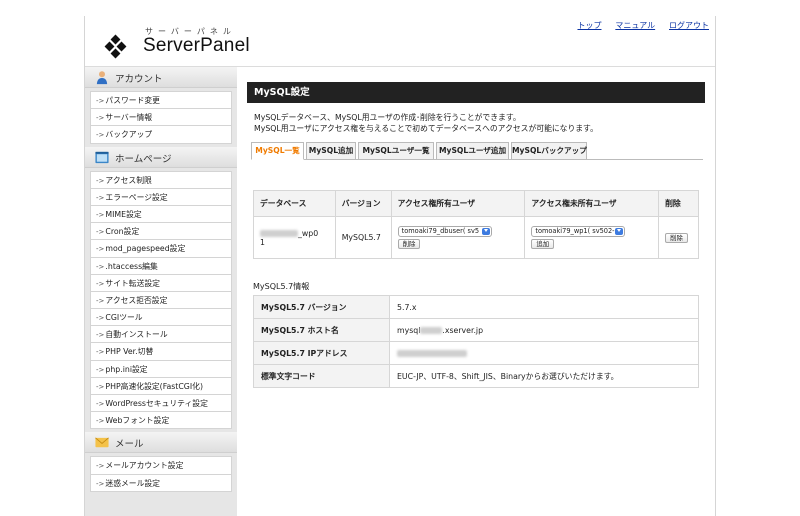  I want to click on top-links: トップ マニュアル ログアウト, so click(637, 25).